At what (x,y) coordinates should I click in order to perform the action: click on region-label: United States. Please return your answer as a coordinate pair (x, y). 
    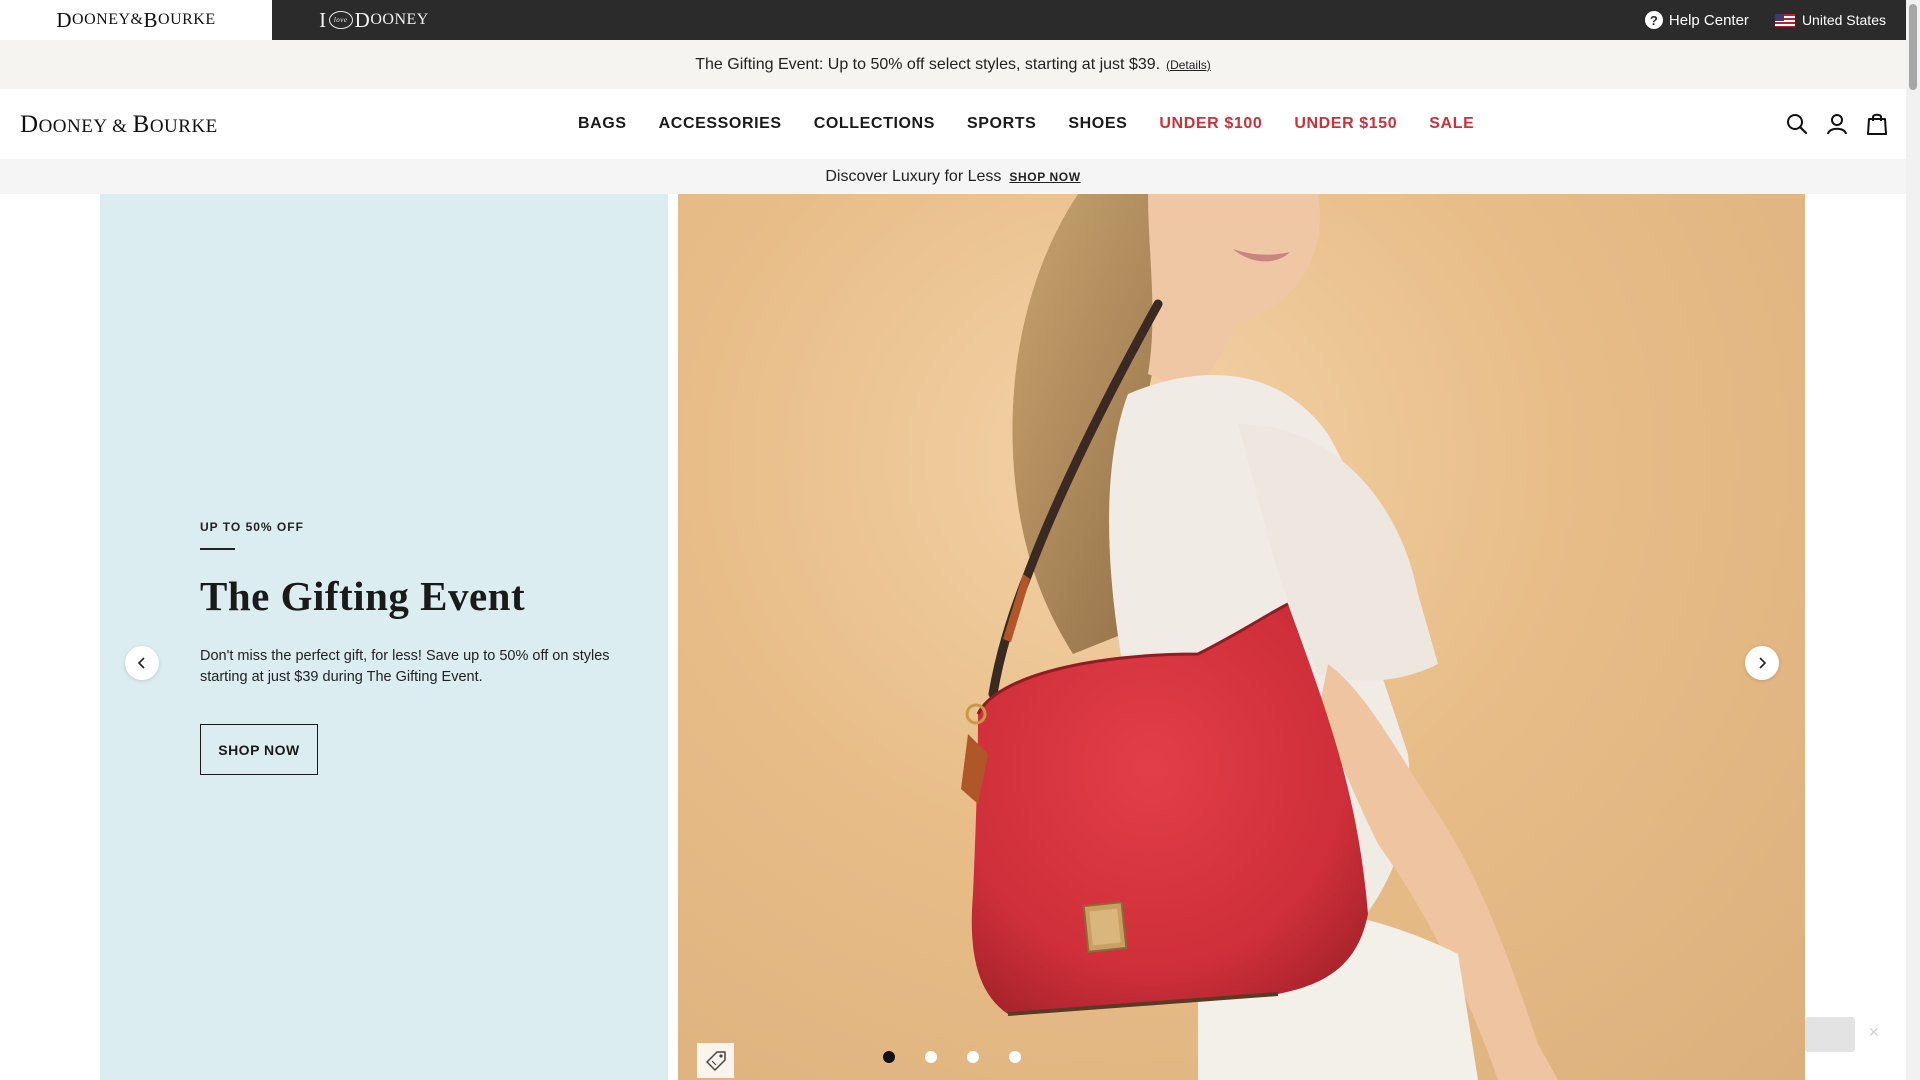
    Looking at the image, I should click on (1843, 20).